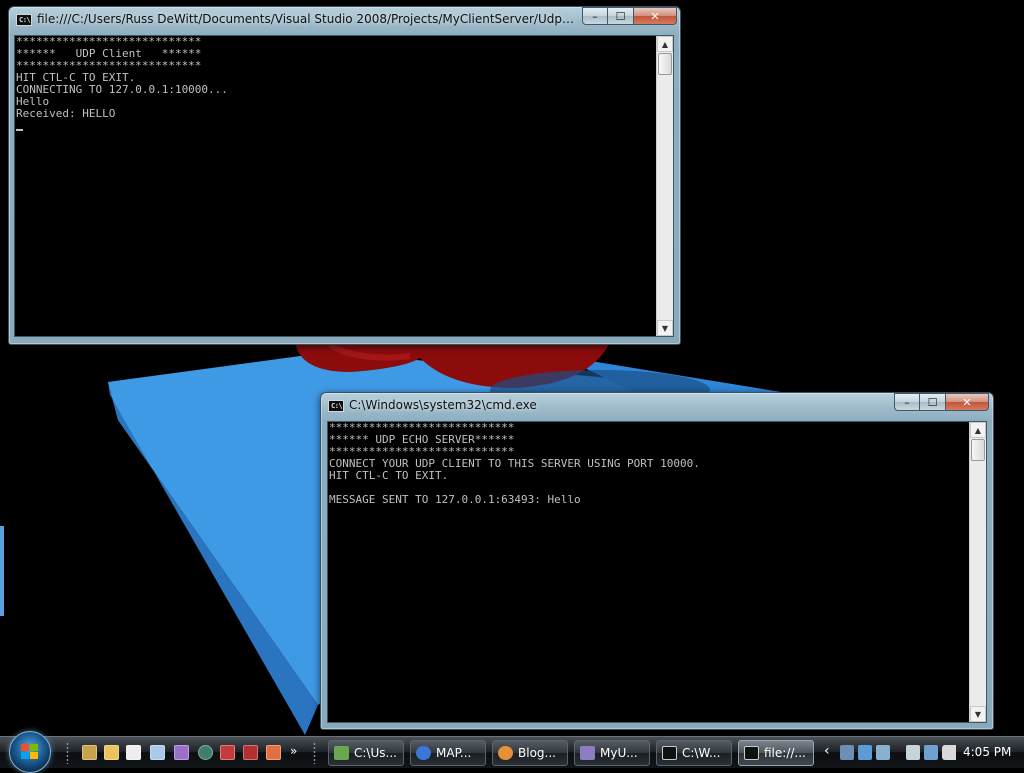 This screenshot has width=1024, height=773. What do you see at coordinates (455, 499) in the screenshot?
I see `console-line: MESSAGE SENT TO 127.0.0.1:63493: Hello` at bounding box center [455, 499].